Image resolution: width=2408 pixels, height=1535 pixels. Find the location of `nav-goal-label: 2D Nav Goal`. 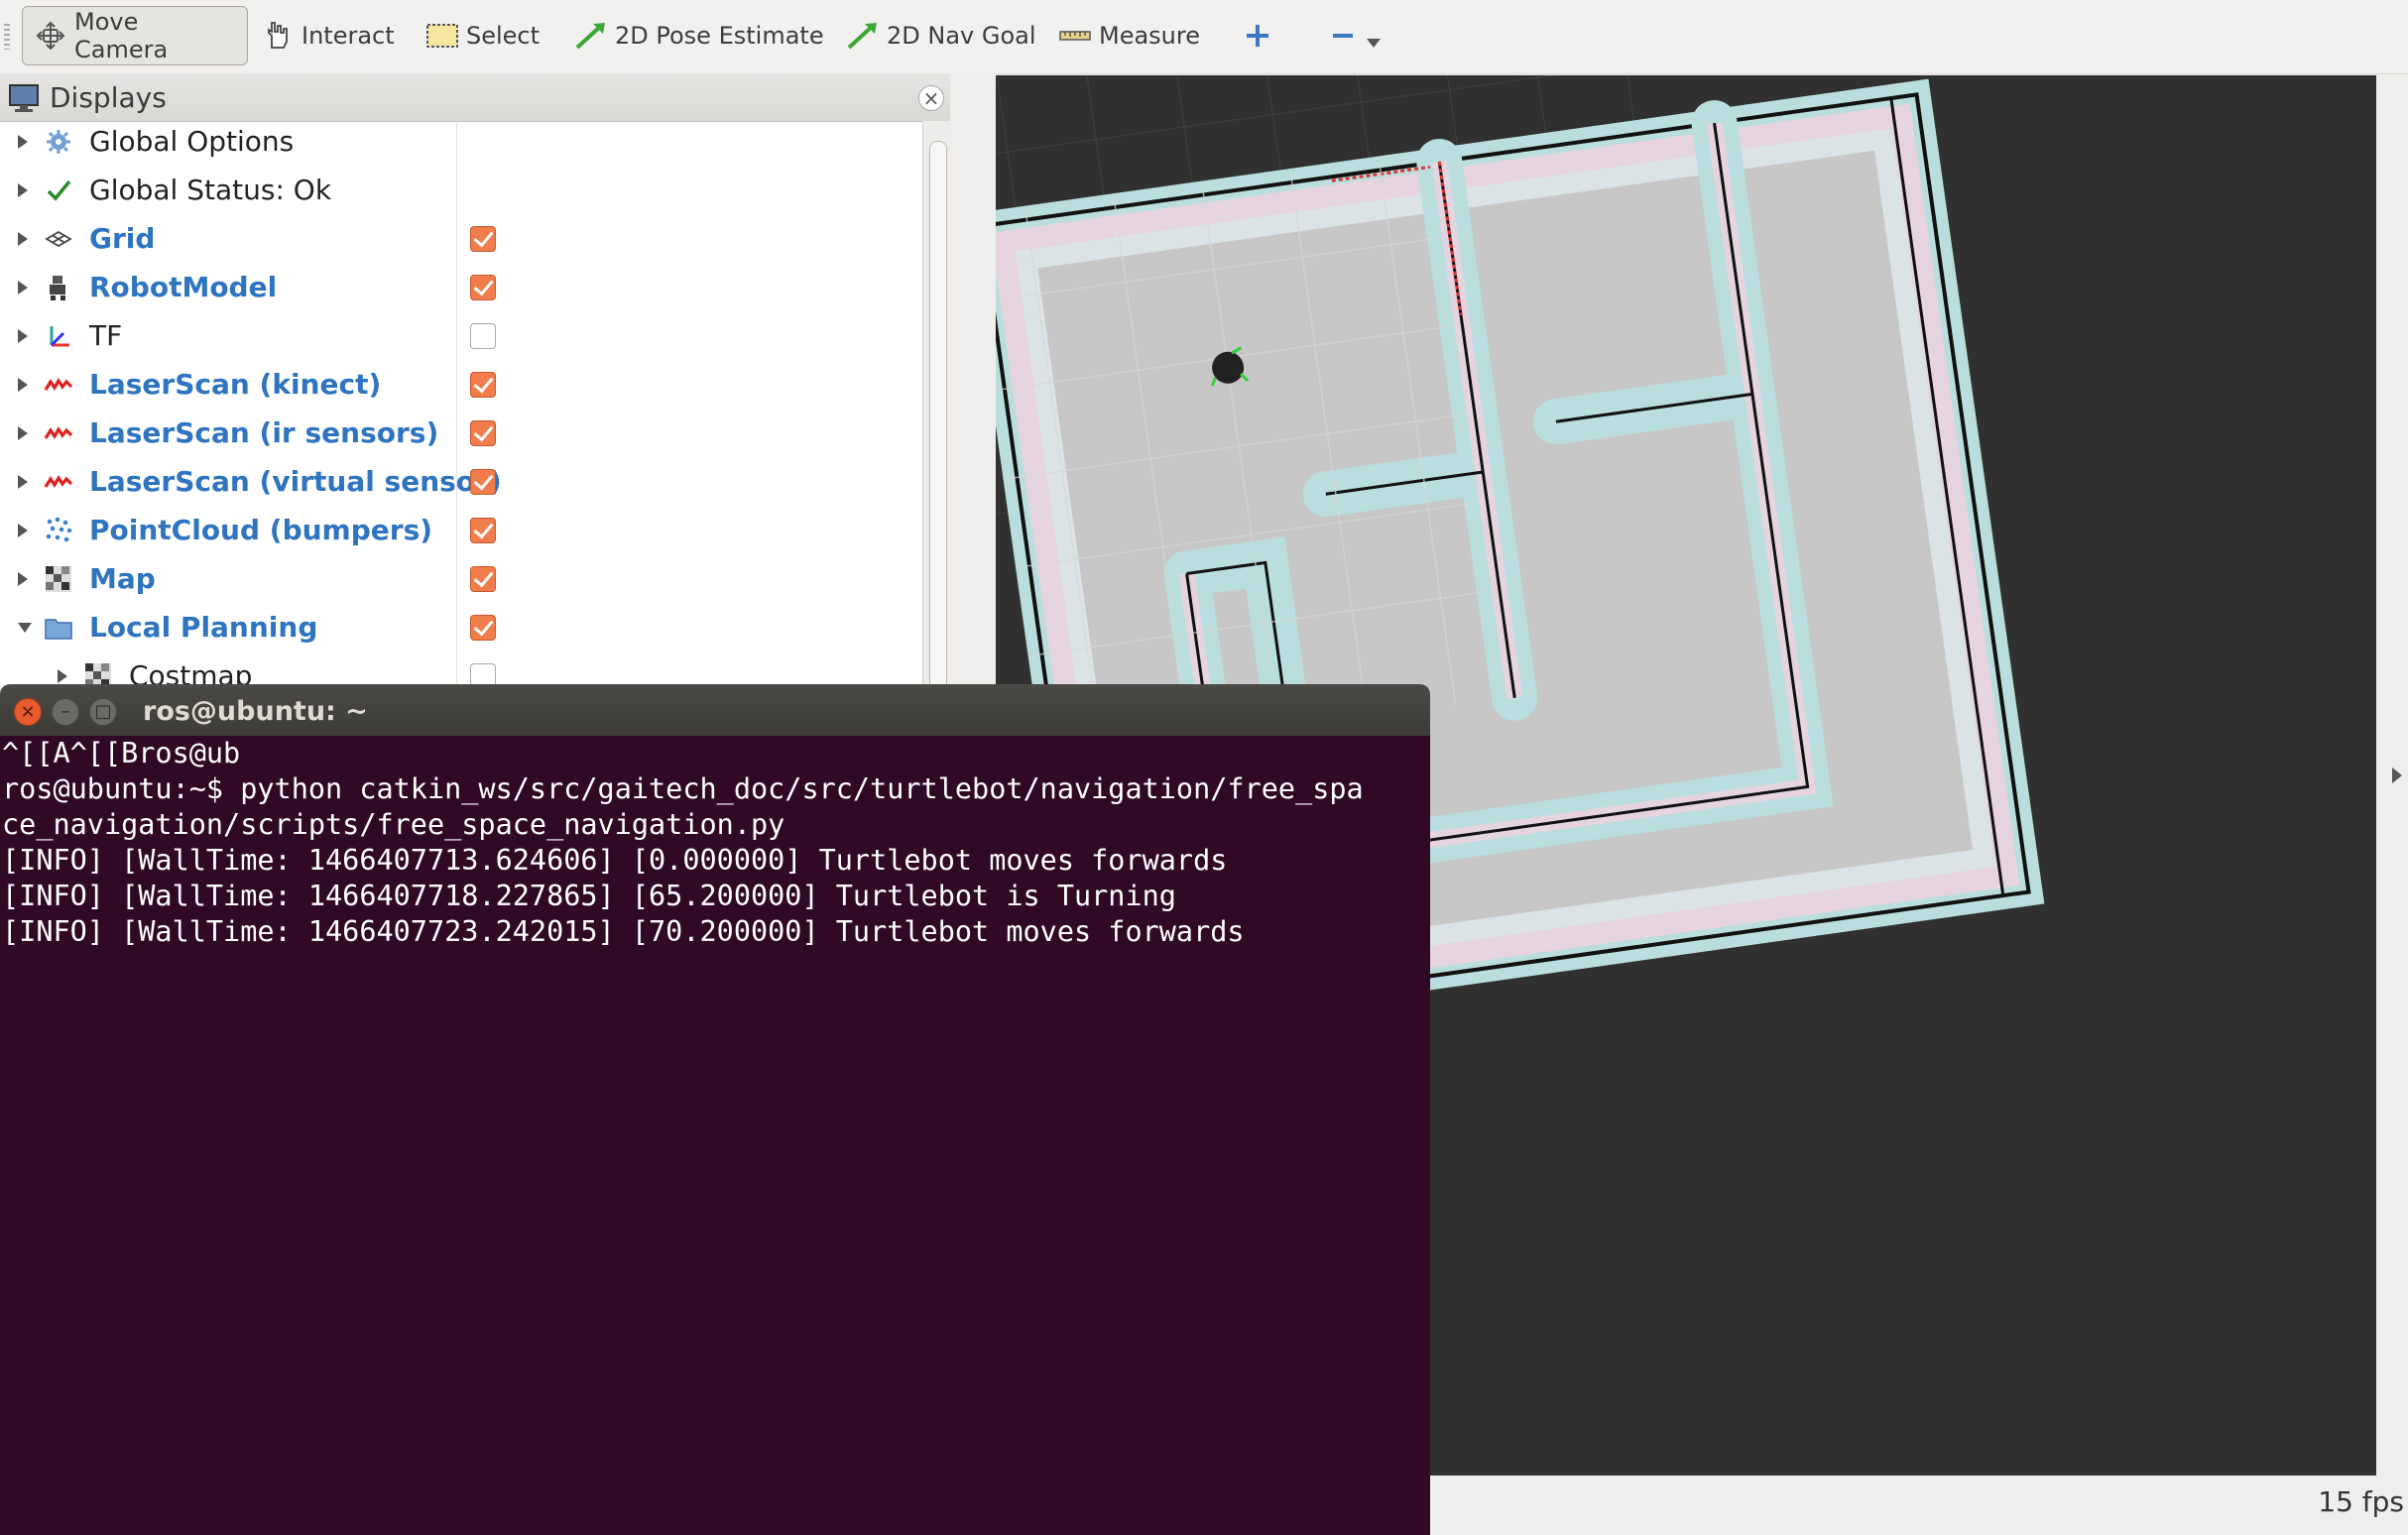

nav-goal-label: 2D Nav Goal is located at coordinates (962, 36).